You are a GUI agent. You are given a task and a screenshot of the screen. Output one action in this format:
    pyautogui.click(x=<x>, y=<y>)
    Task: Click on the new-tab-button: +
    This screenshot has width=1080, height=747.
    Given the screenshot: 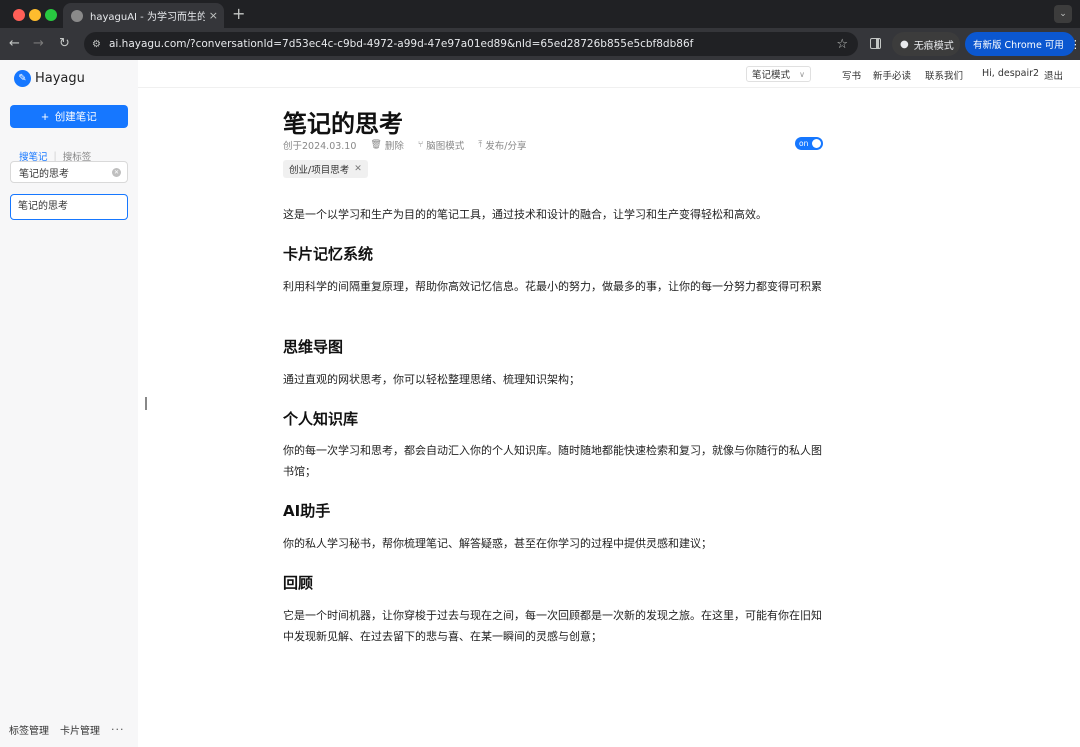 What is the action you would take?
    pyautogui.click(x=238, y=14)
    